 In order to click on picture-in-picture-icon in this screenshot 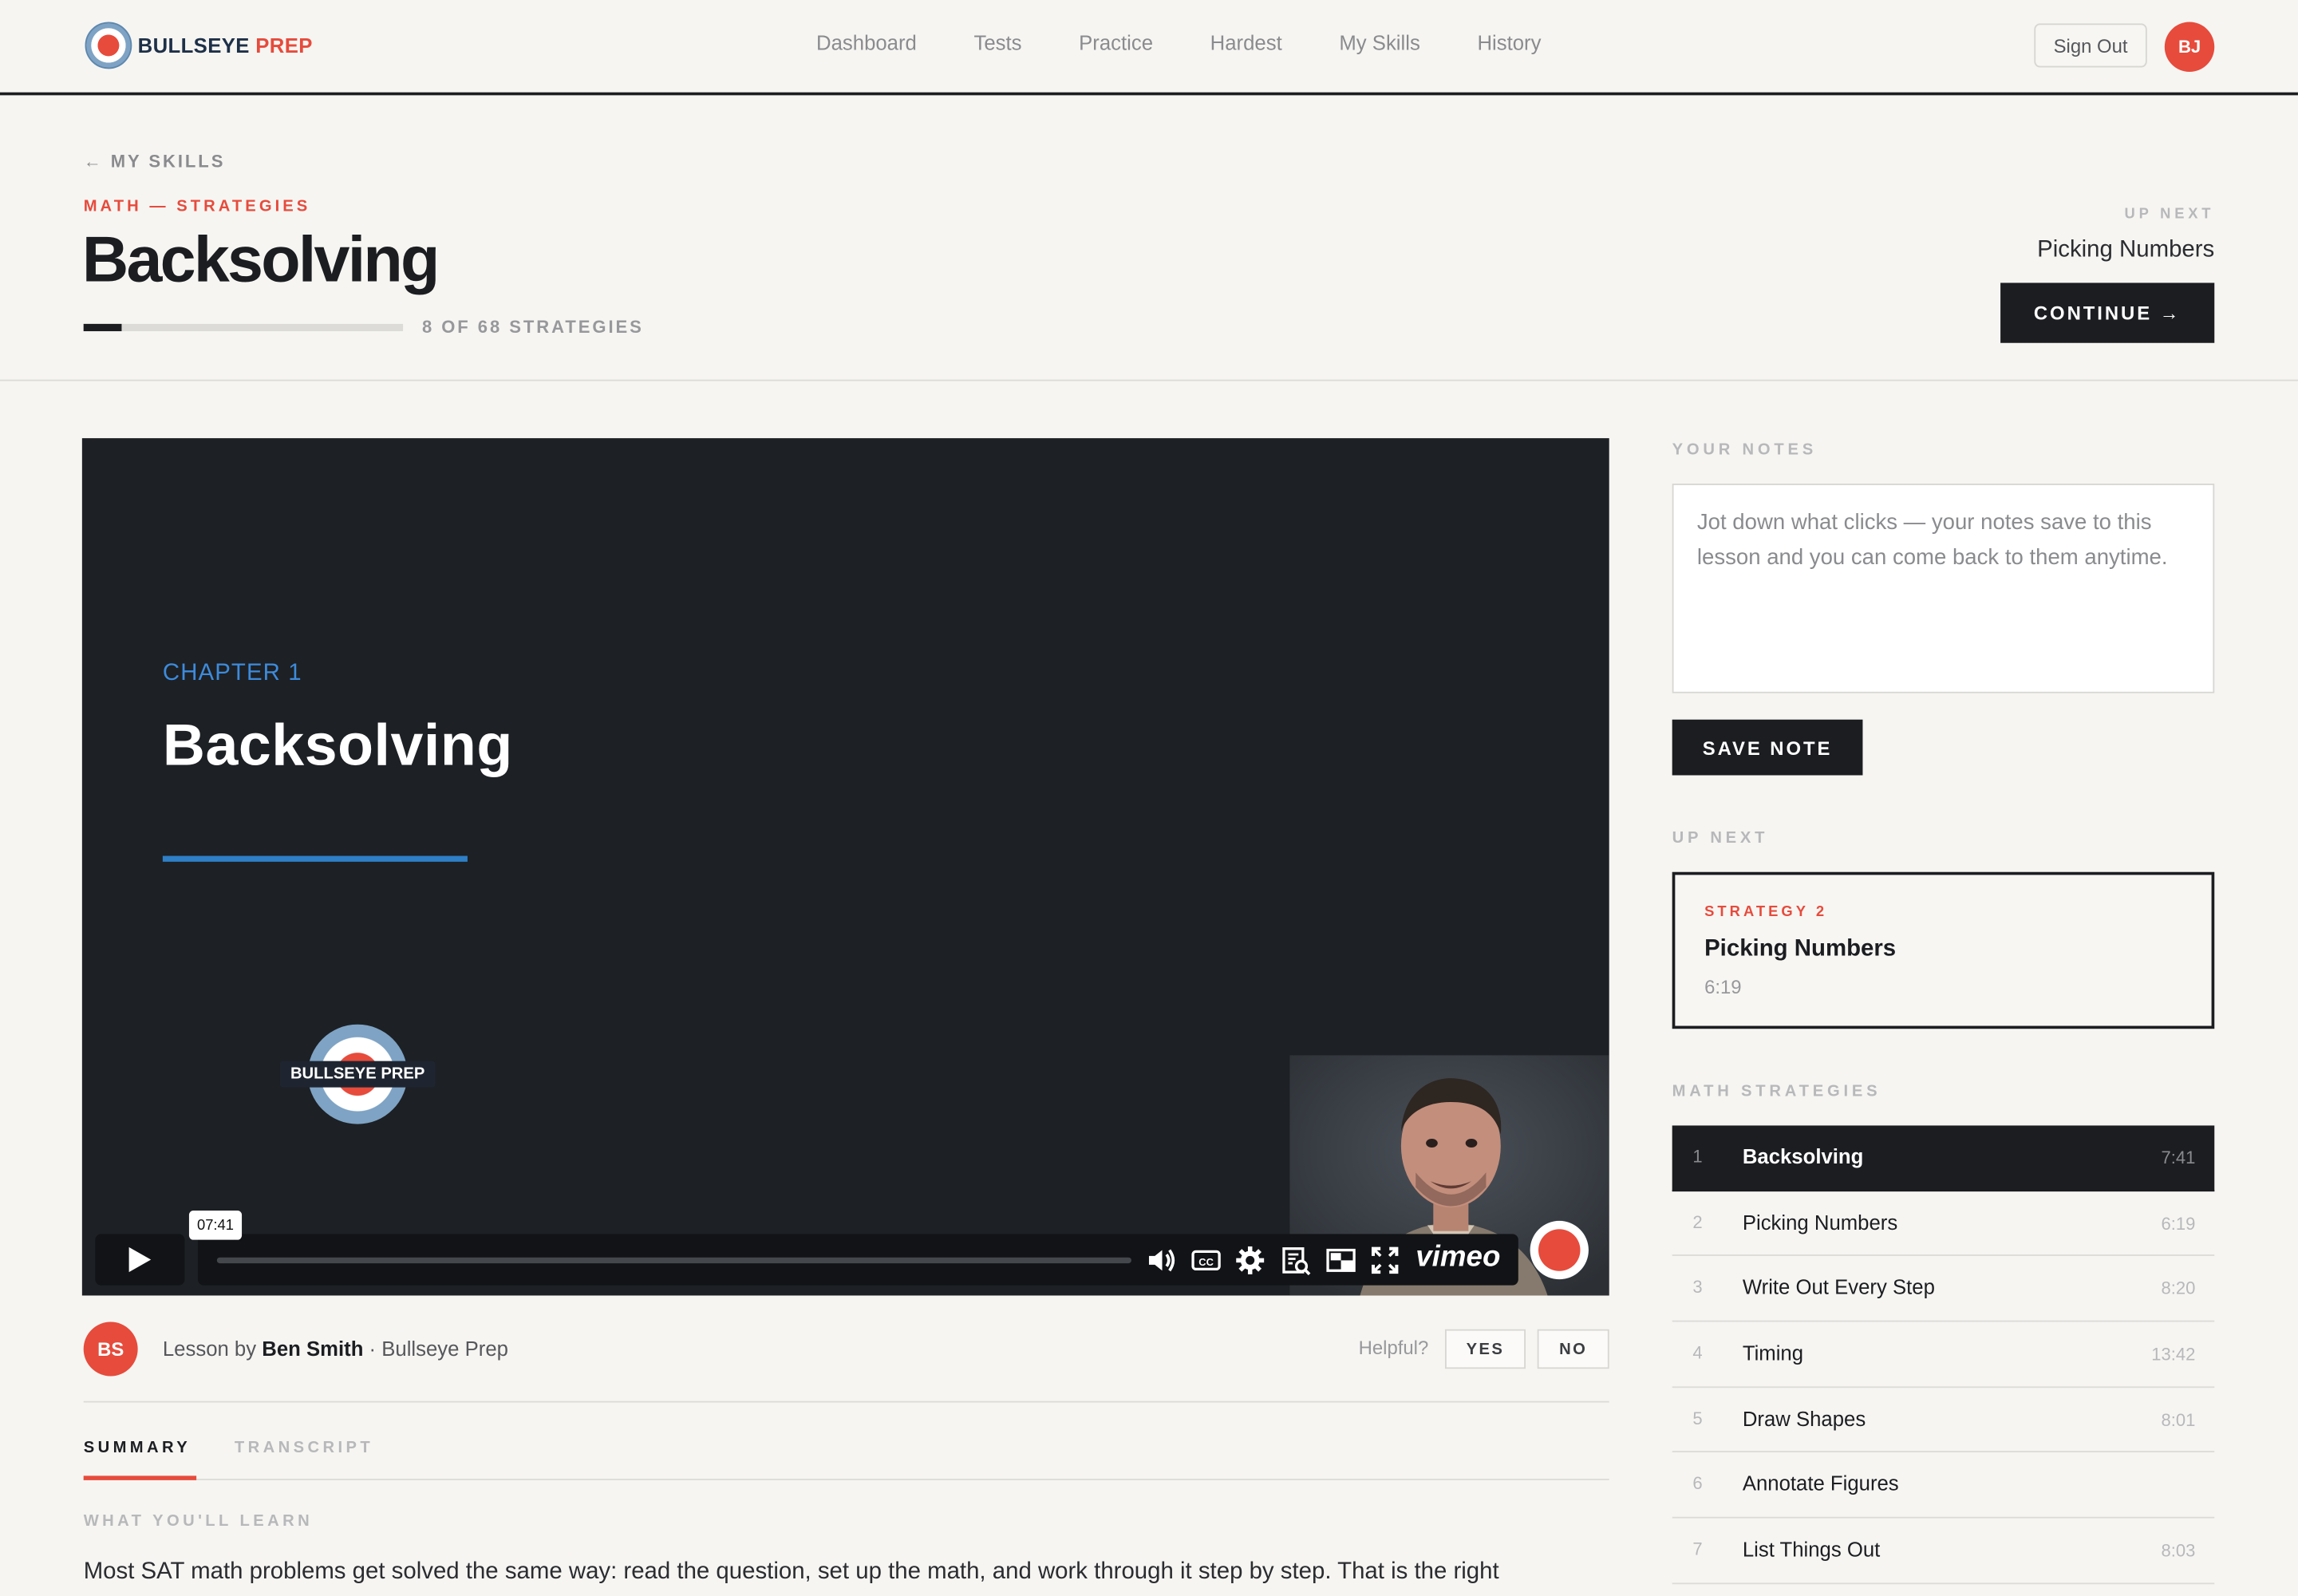, I will do `click(1340, 1260)`.